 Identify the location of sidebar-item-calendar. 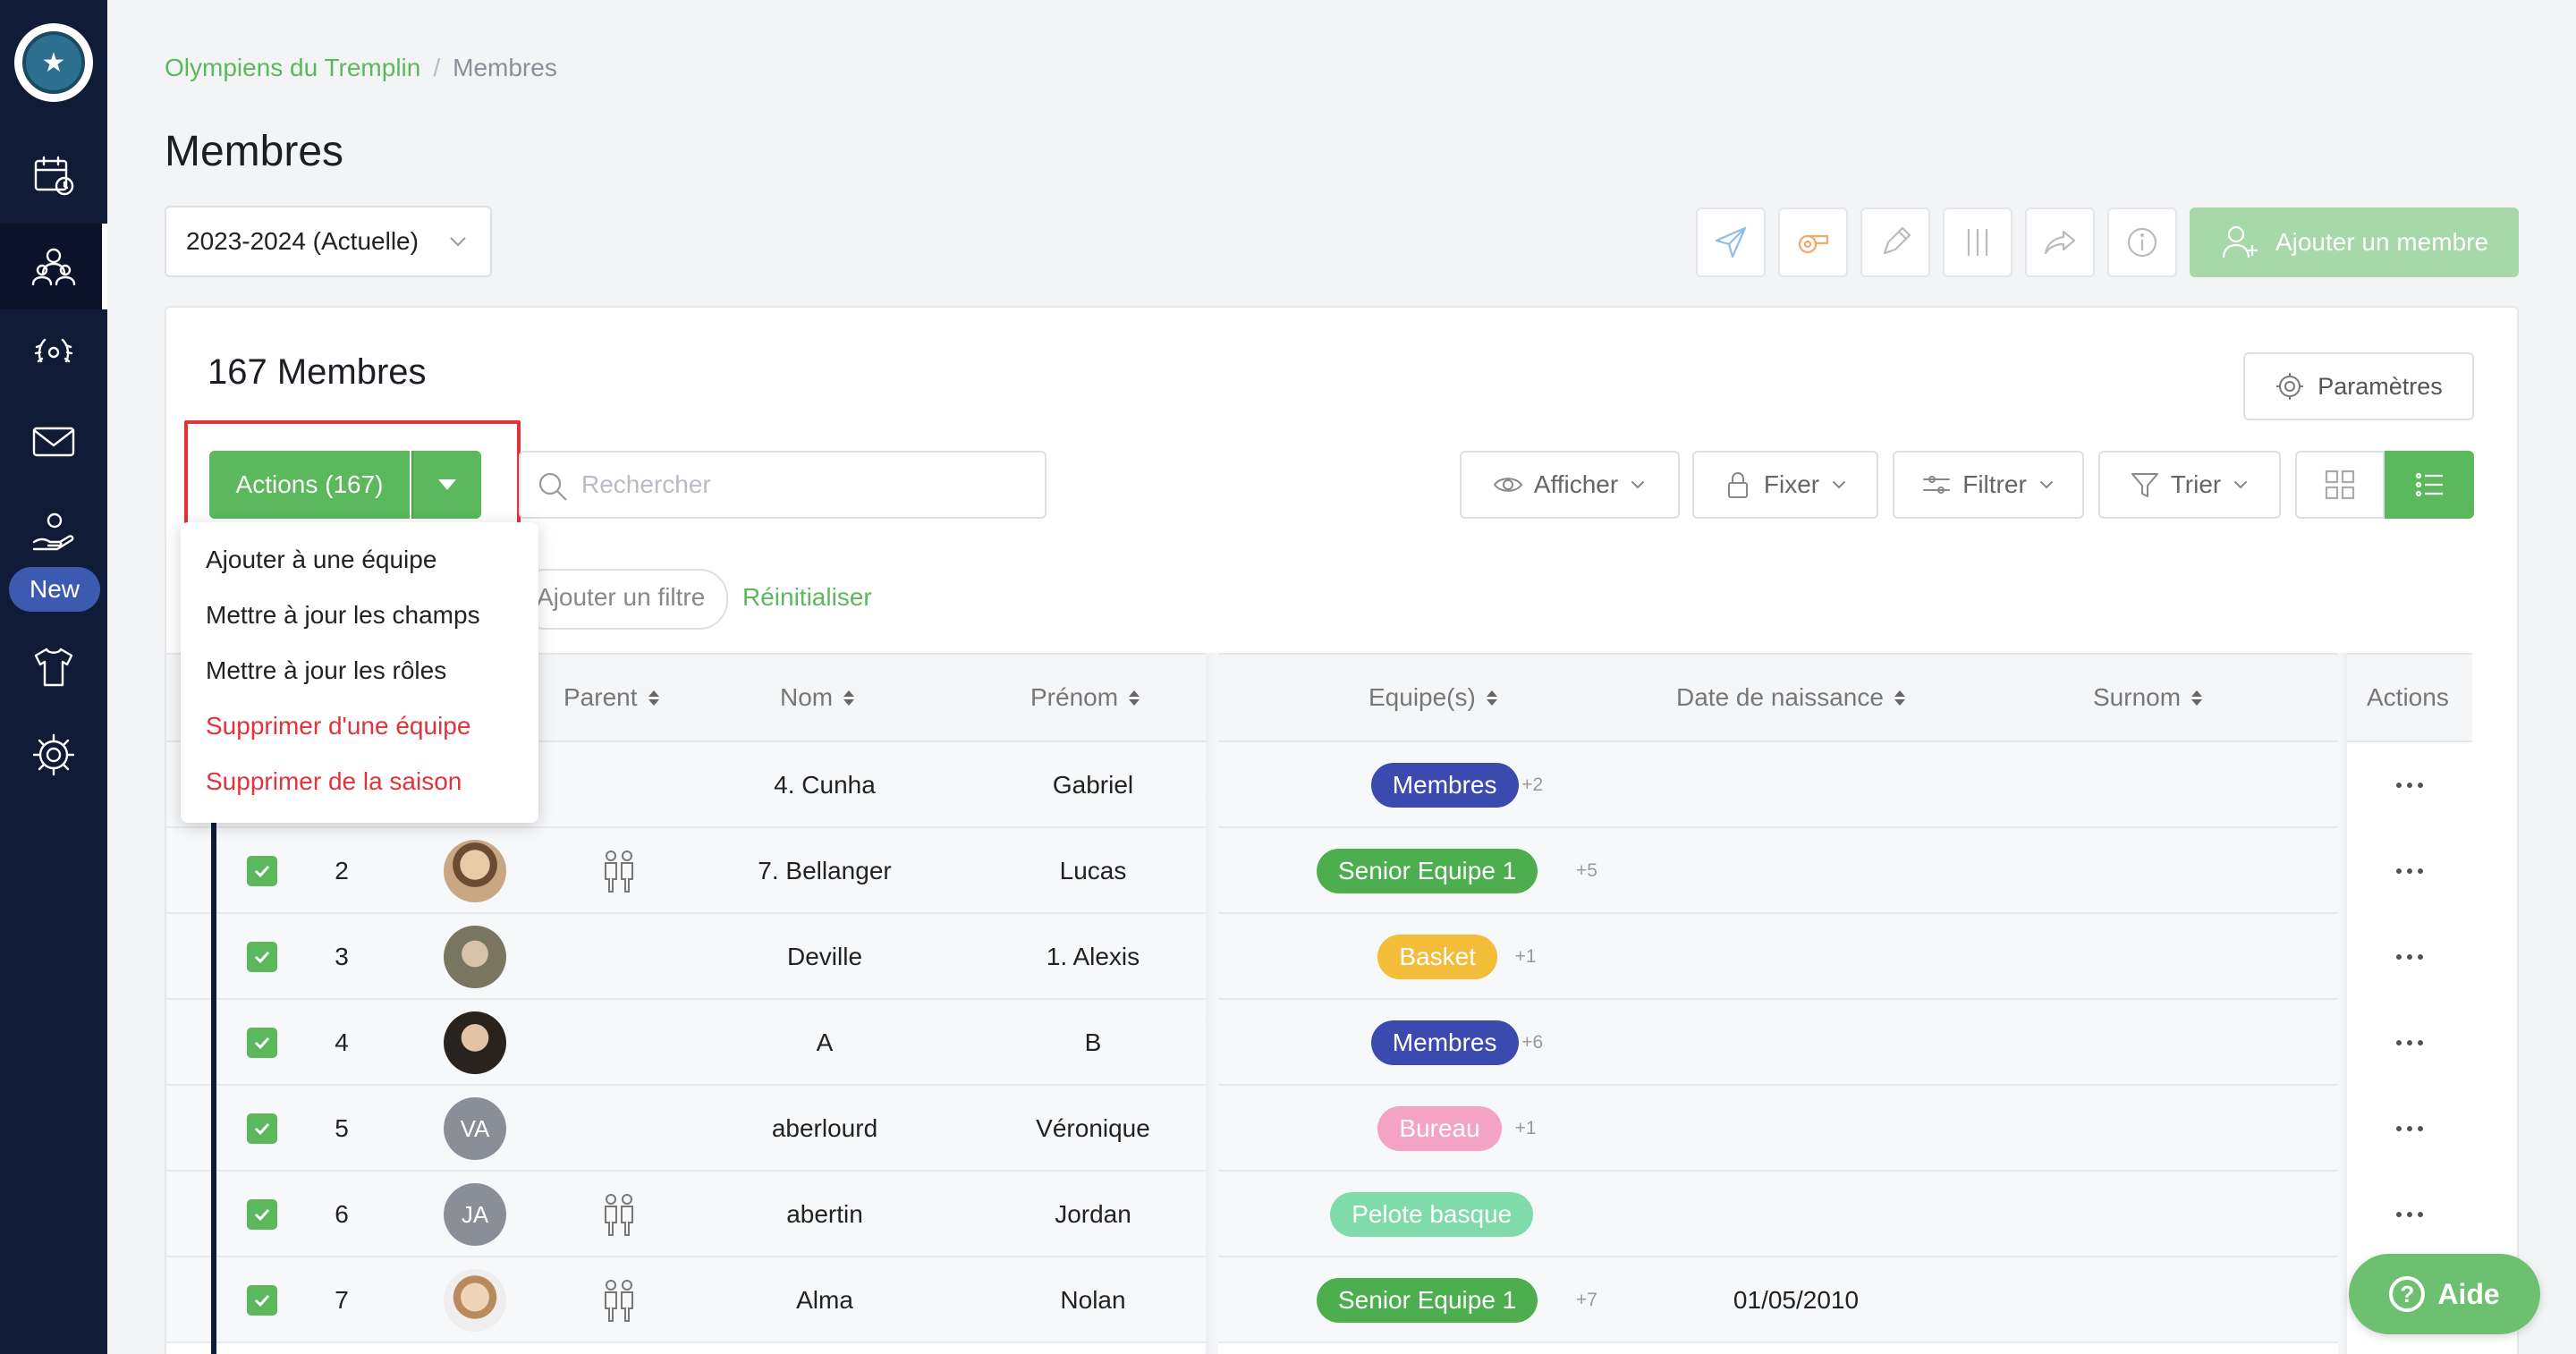
(53, 175).